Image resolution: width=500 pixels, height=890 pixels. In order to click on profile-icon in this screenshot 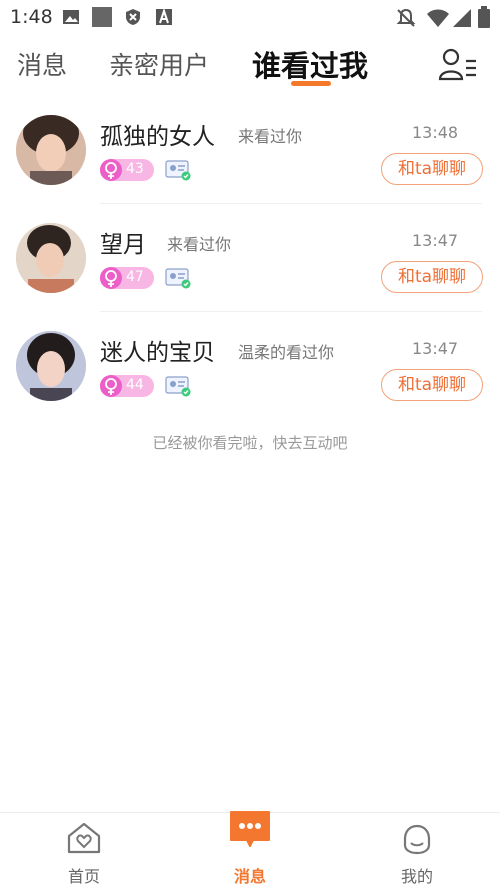, I will do `click(417, 839)`.